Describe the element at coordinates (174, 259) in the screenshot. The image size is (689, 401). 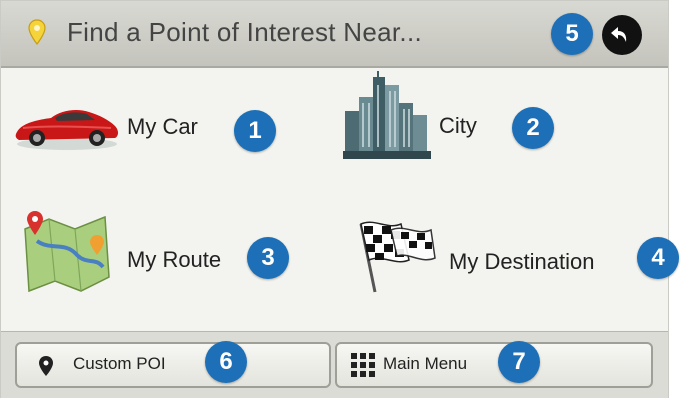
I see `option-label-my-route: My Route` at that location.